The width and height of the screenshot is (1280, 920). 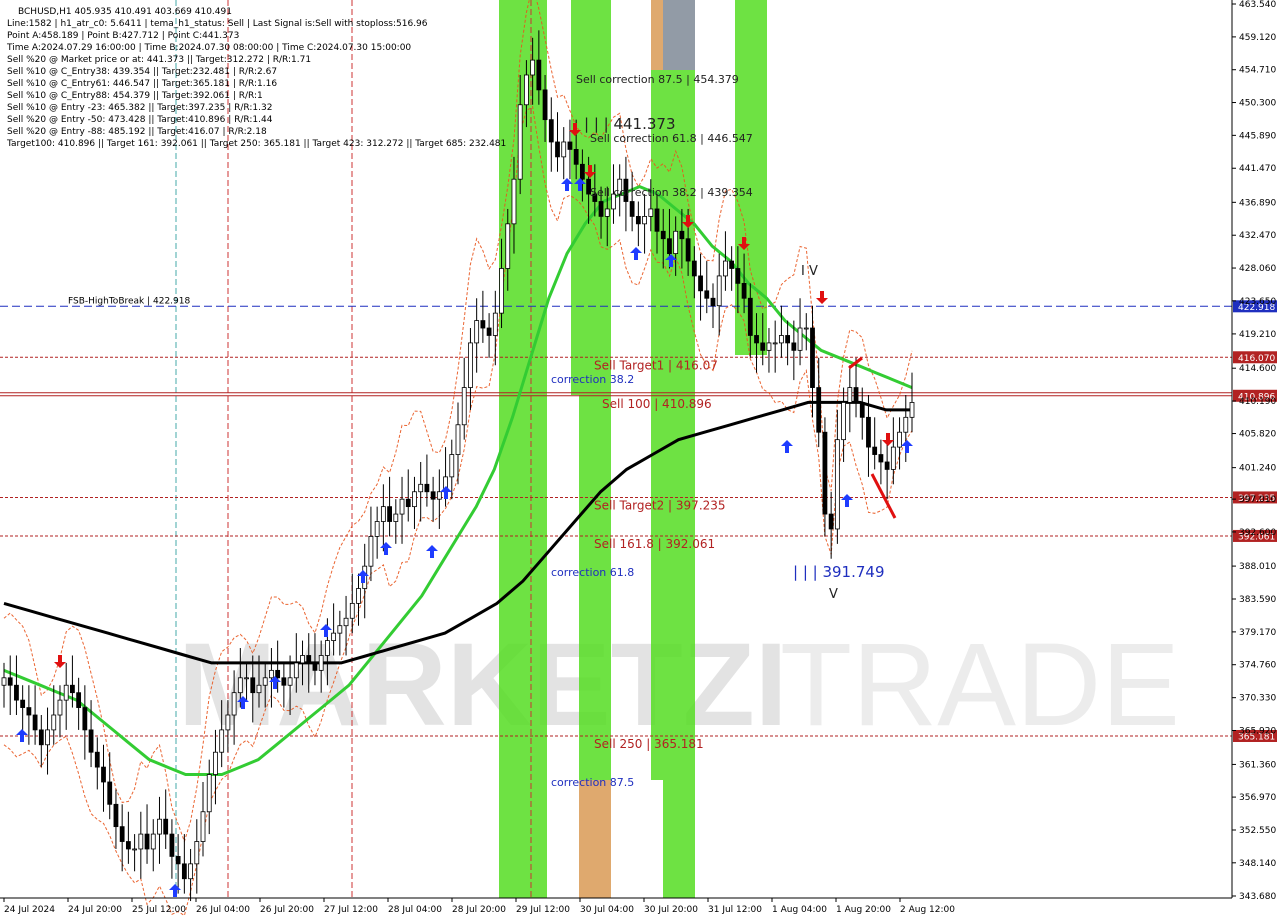 What do you see at coordinates (927, 910) in the screenshot?
I see `time-tick-label: 2 Aug 12:00` at bounding box center [927, 910].